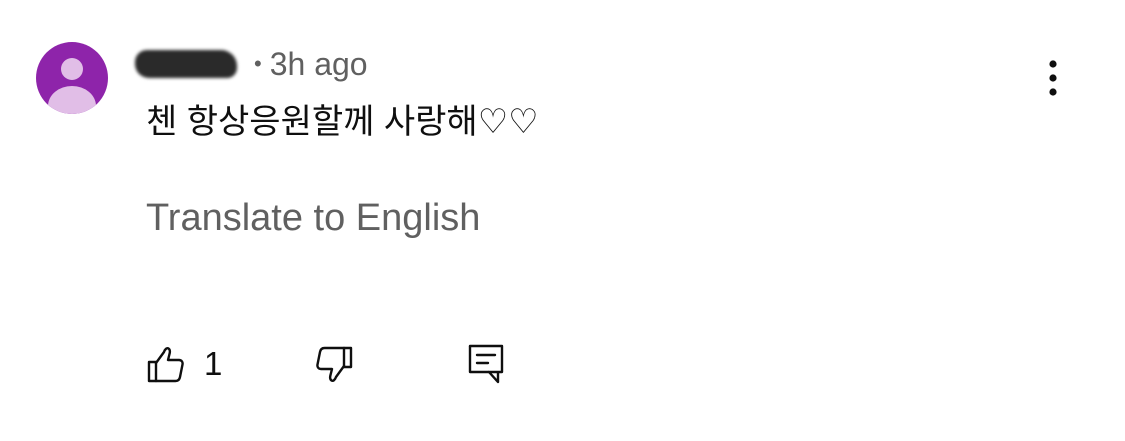  Describe the element at coordinates (342, 122) in the screenshot. I see `comment-text: 첸 항상응원할께 사랑해♡♡` at that location.